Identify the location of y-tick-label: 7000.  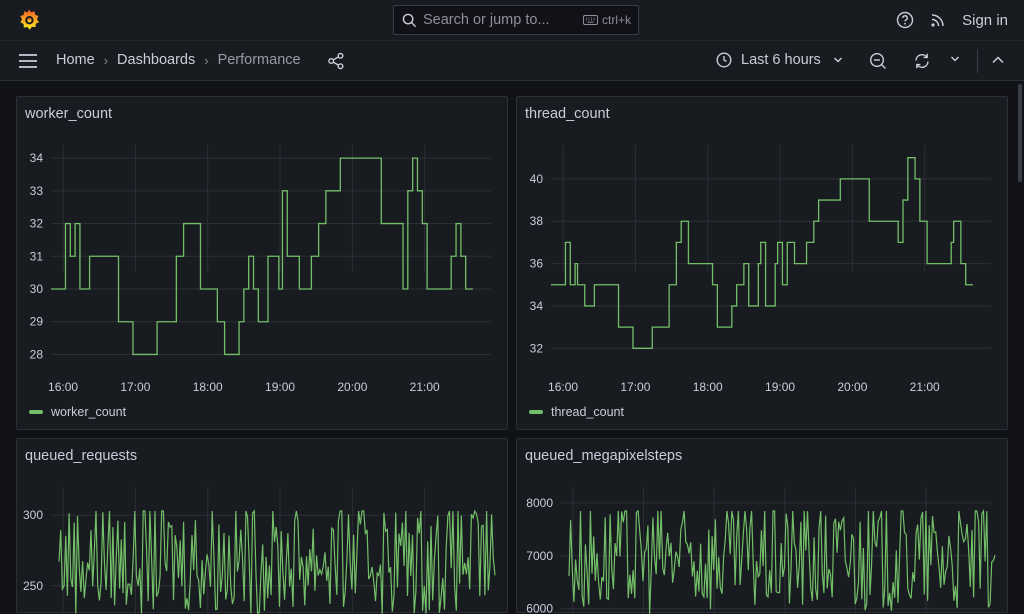
(539, 556).